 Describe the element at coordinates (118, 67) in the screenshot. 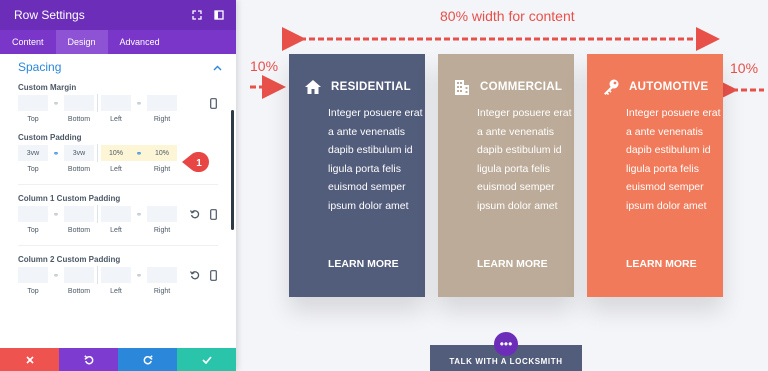

I see `spacing-section-header: Spacing` at that location.